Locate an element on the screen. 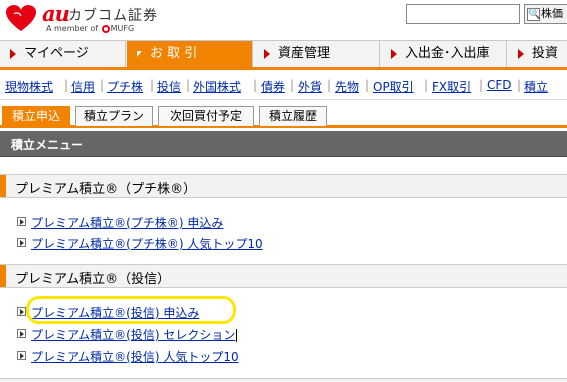 This screenshot has height=382, width=567. stock-search-button: 🔍株価 is located at coordinates (545, 14).